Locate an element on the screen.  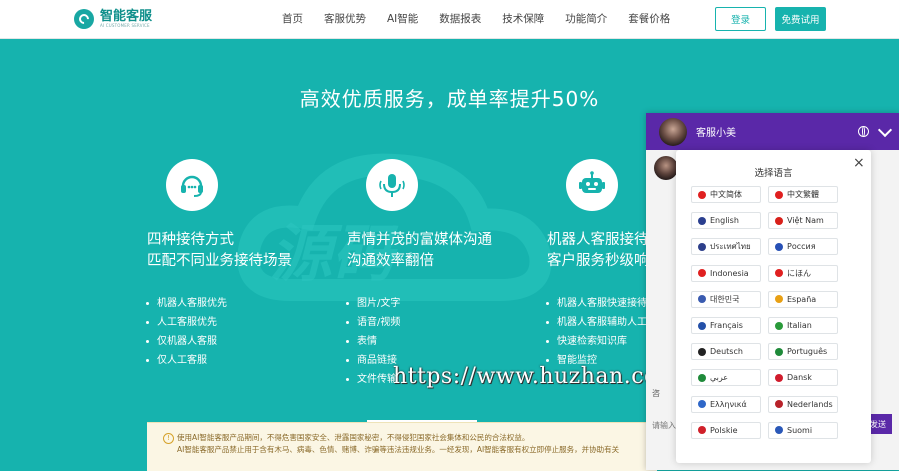
list-item: 机器人客服辅助人工 is located at coordinates (596, 322).